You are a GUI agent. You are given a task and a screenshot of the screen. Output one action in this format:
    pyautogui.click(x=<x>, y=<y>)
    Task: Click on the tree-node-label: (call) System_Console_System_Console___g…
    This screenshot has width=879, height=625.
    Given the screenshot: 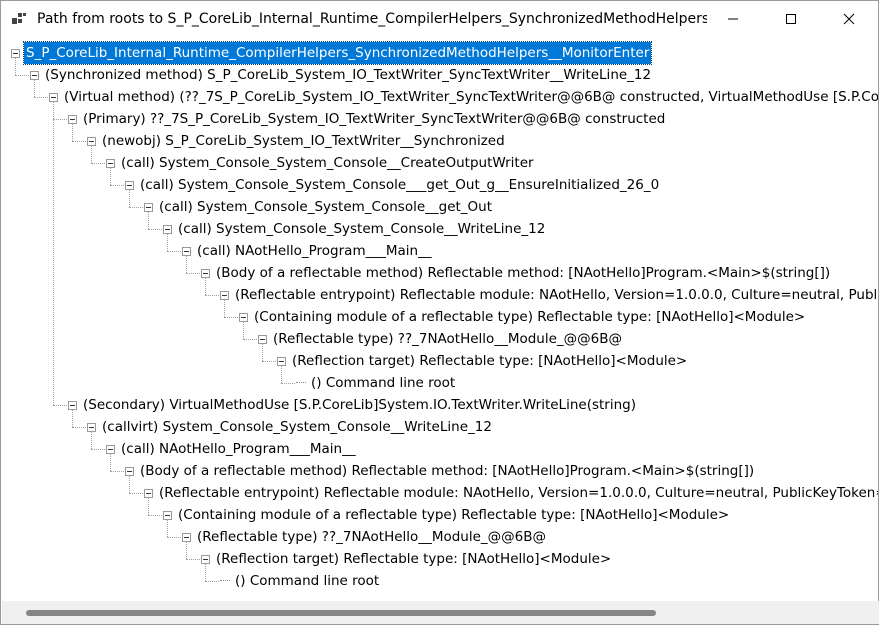 What is the action you would take?
    pyautogui.click(x=400, y=185)
    